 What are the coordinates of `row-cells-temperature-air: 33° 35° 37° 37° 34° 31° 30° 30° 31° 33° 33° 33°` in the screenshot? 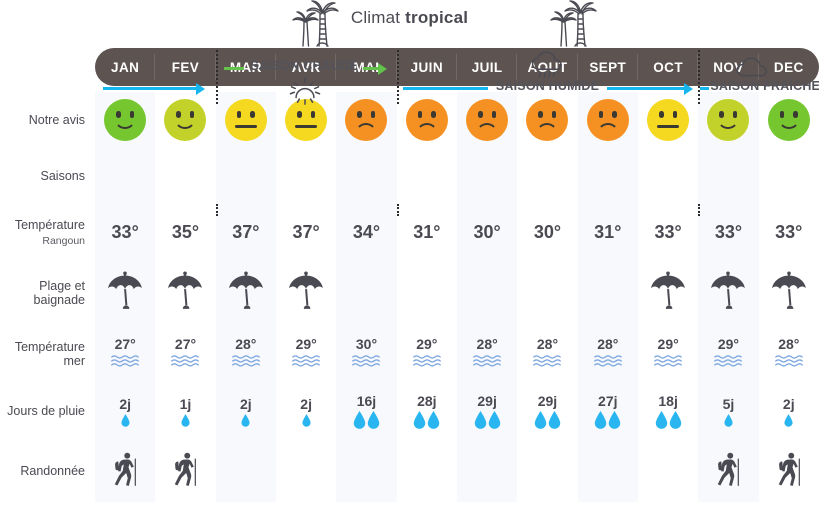 It's located at (457, 232).